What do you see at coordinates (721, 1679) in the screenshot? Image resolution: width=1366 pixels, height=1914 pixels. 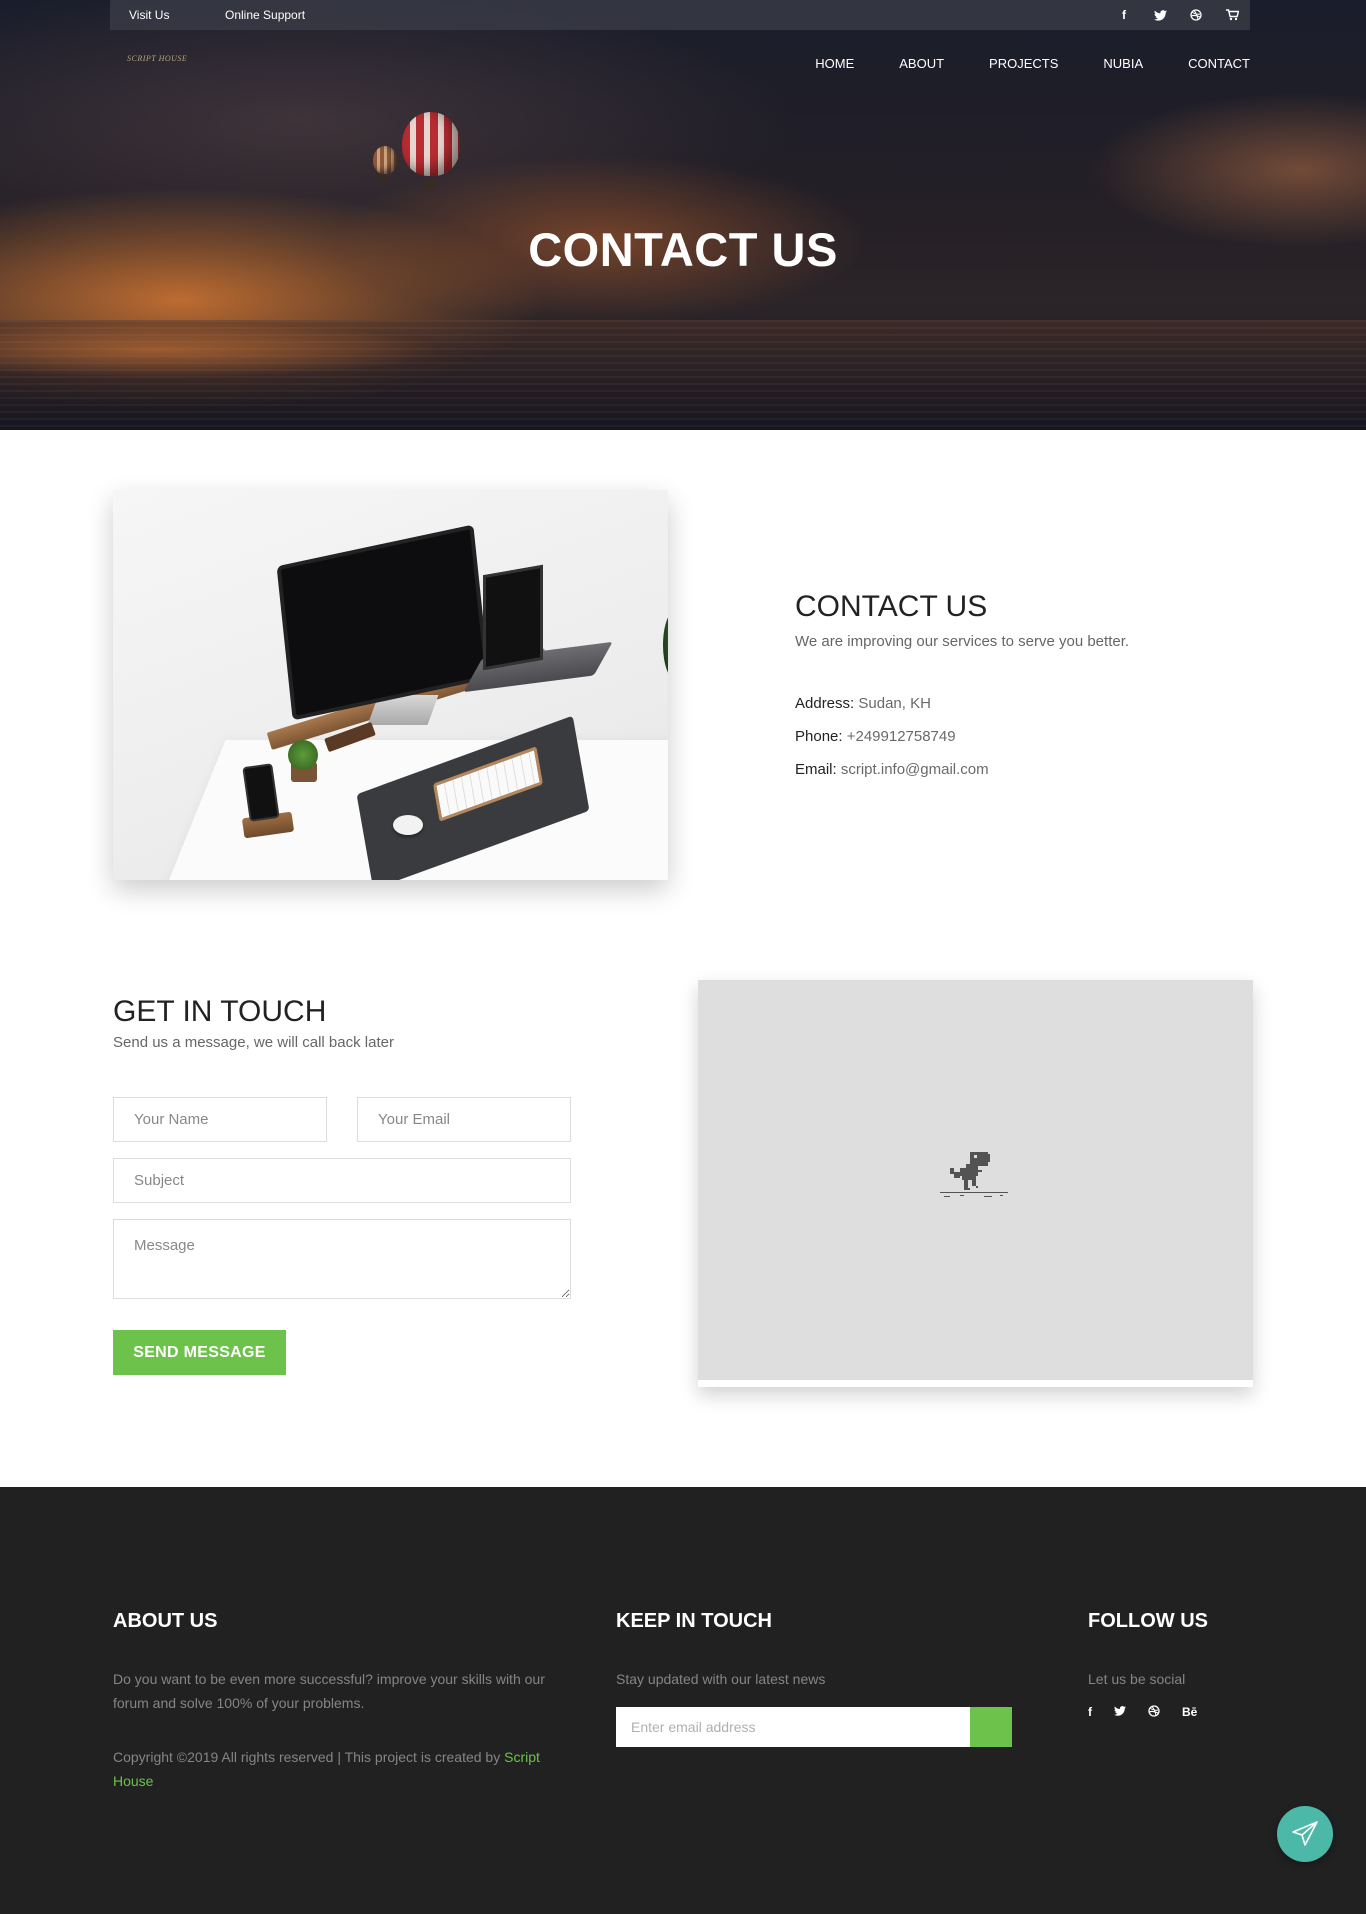 I see `footer-keep-text: Stay updated with our latest news` at bounding box center [721, 1679].